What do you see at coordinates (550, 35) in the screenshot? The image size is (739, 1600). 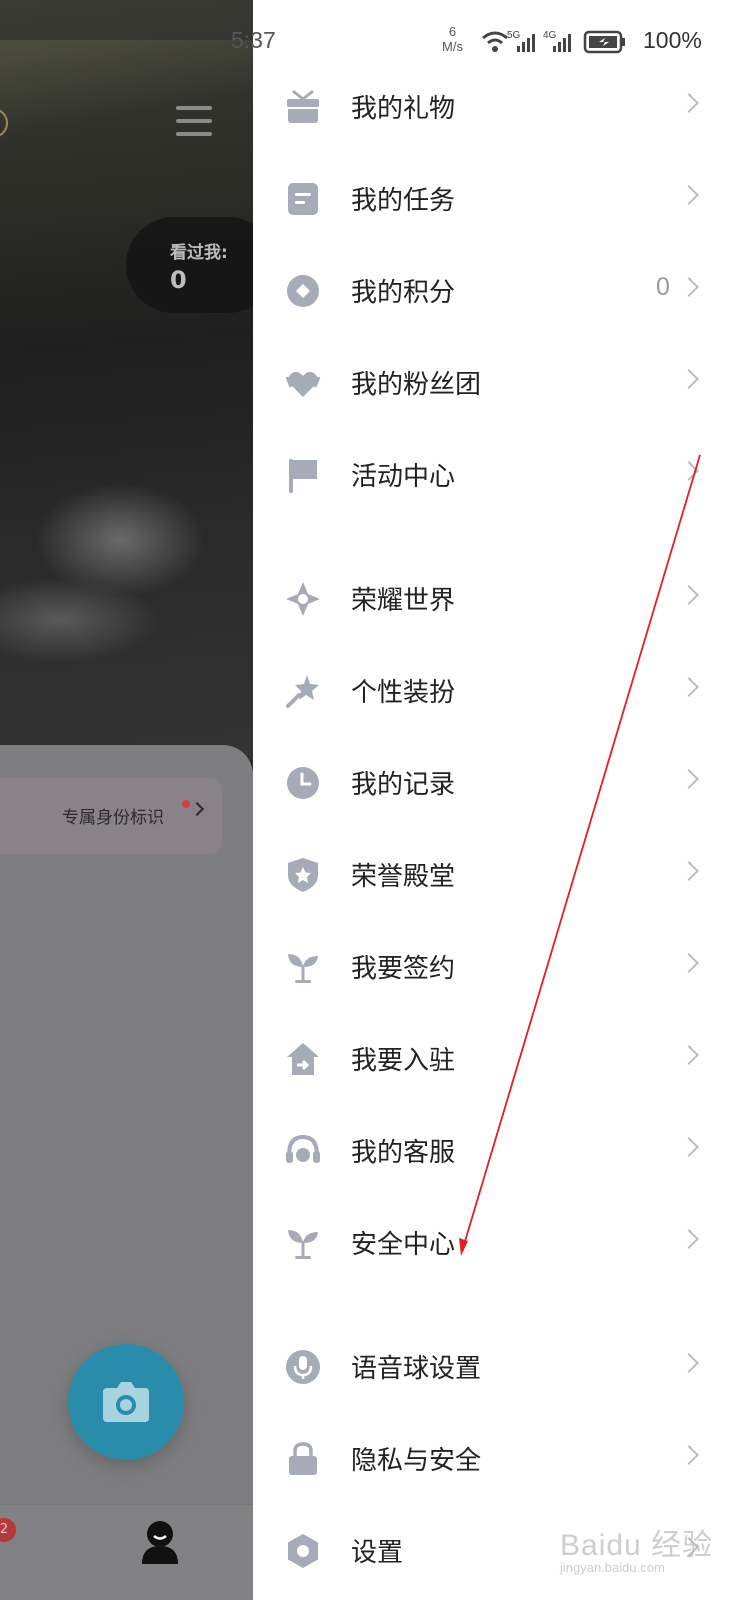 I see `svg-text: 4G` at bounding box center [550, 35].